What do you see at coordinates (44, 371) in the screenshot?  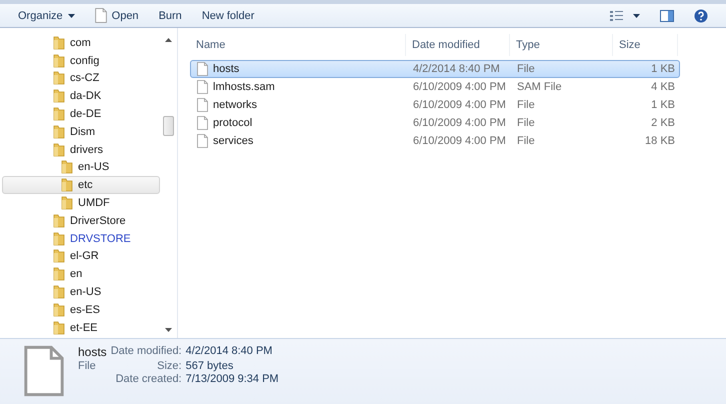 I see `file-thumbnail-icon` at bounding box center [44, 371].